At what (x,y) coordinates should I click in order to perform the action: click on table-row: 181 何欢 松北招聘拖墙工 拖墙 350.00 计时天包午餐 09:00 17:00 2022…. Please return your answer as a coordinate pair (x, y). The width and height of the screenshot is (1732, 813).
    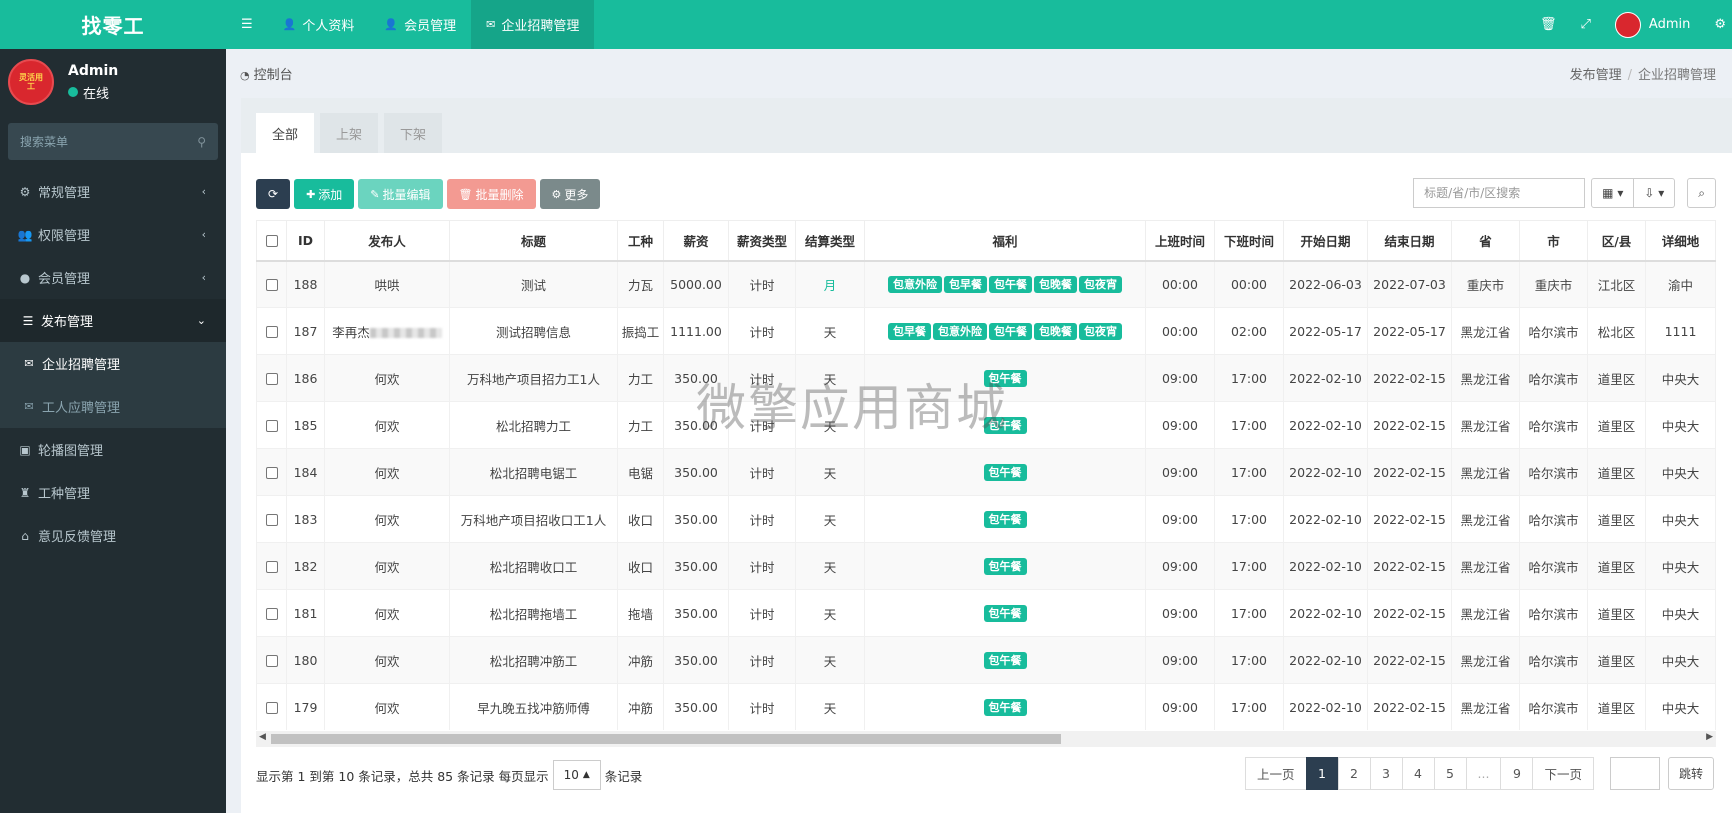
    Looking at the image, I should click on (986, 613).